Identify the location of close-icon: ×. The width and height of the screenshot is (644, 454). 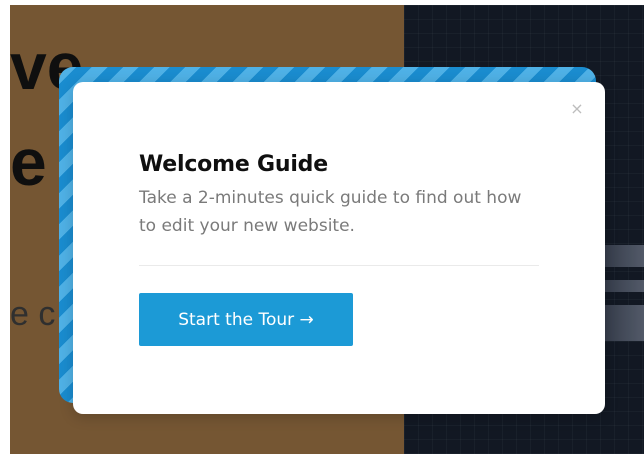
(577, 109).